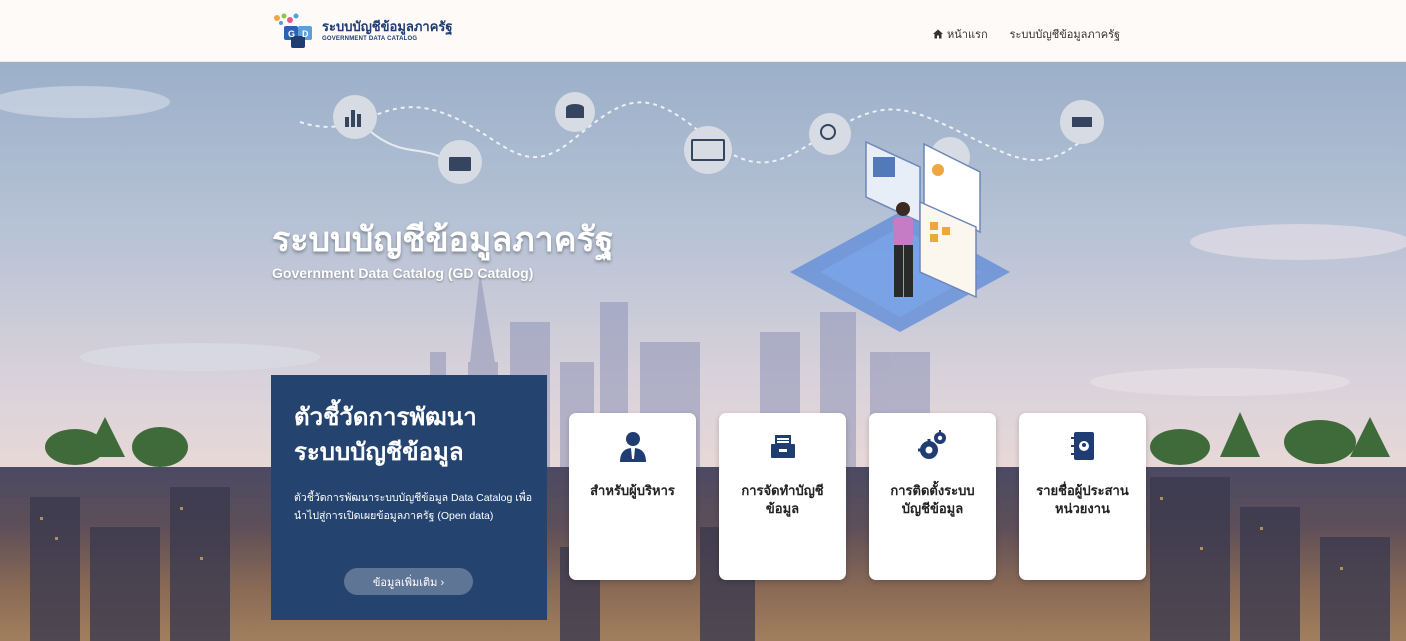 This screenshot has height=641, width=1406. What do you see at coordinates (1082, 446) in the screenshot?
I see `contact-book-icon` at bounding box center [1082, 446].